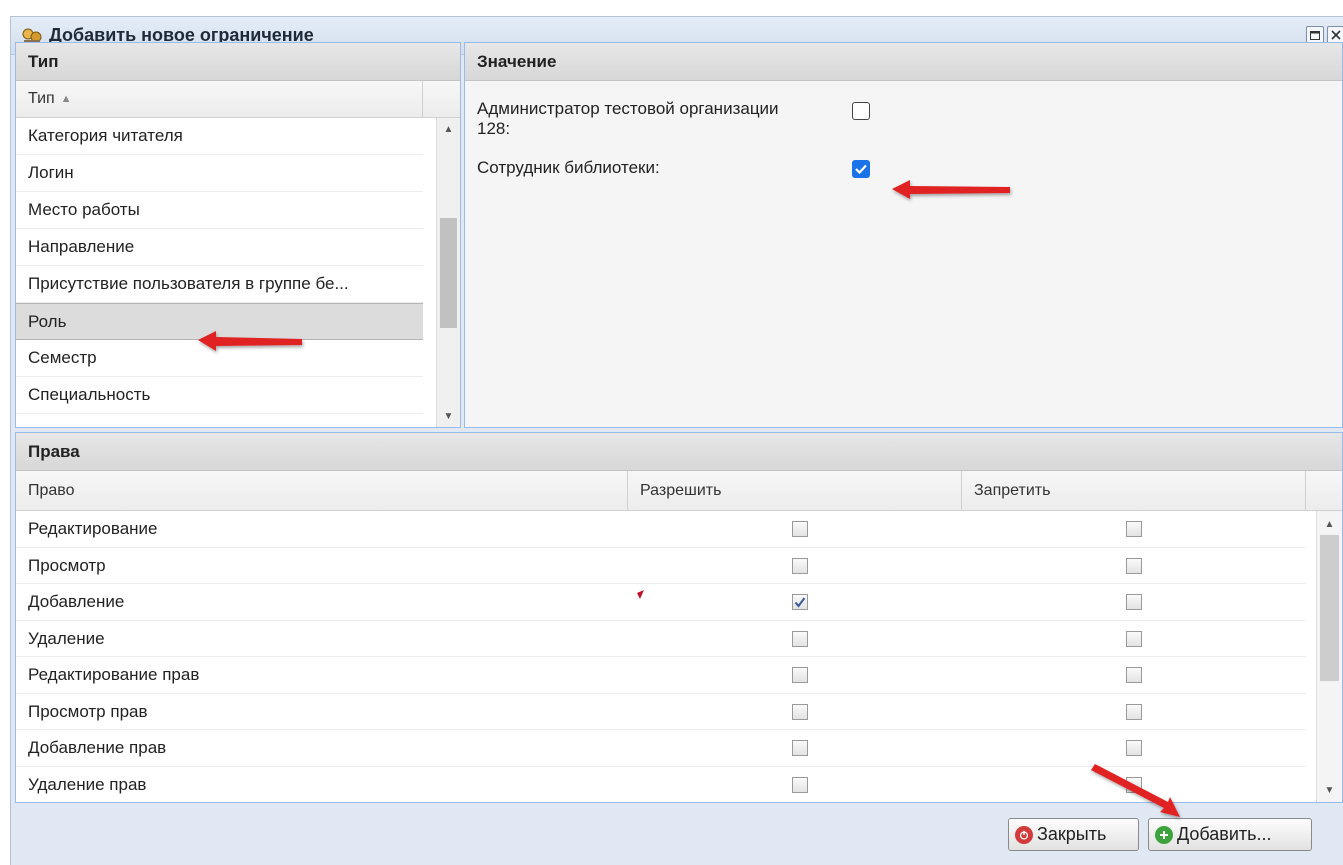  I want to click on table-row: Добавление прав, so click(661, 748).